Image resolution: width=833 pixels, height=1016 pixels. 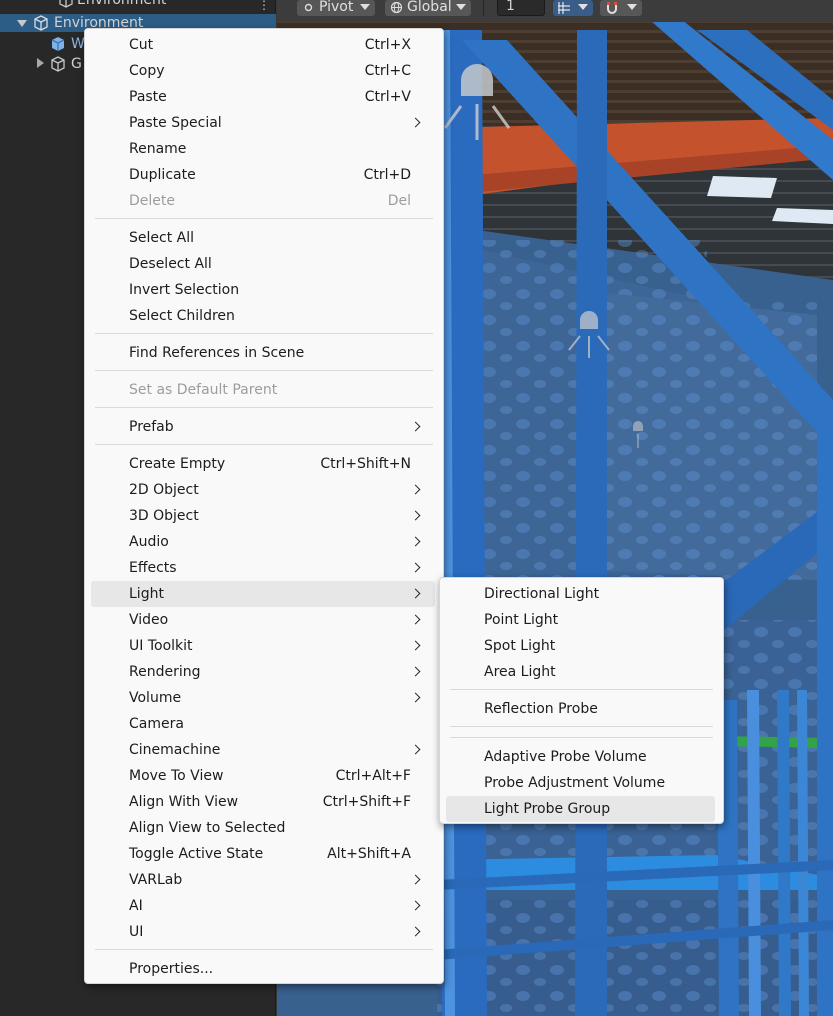 I want to click on pivot-icon, so click(x=308, y=7).